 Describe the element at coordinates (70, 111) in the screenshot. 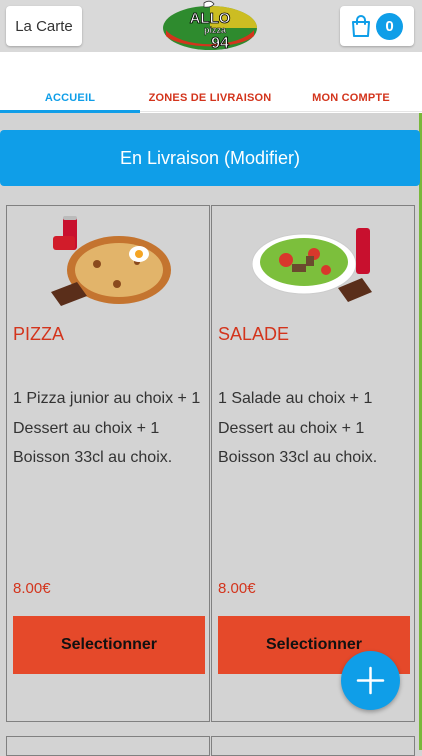

I see `active-tab-indicator` at that location.